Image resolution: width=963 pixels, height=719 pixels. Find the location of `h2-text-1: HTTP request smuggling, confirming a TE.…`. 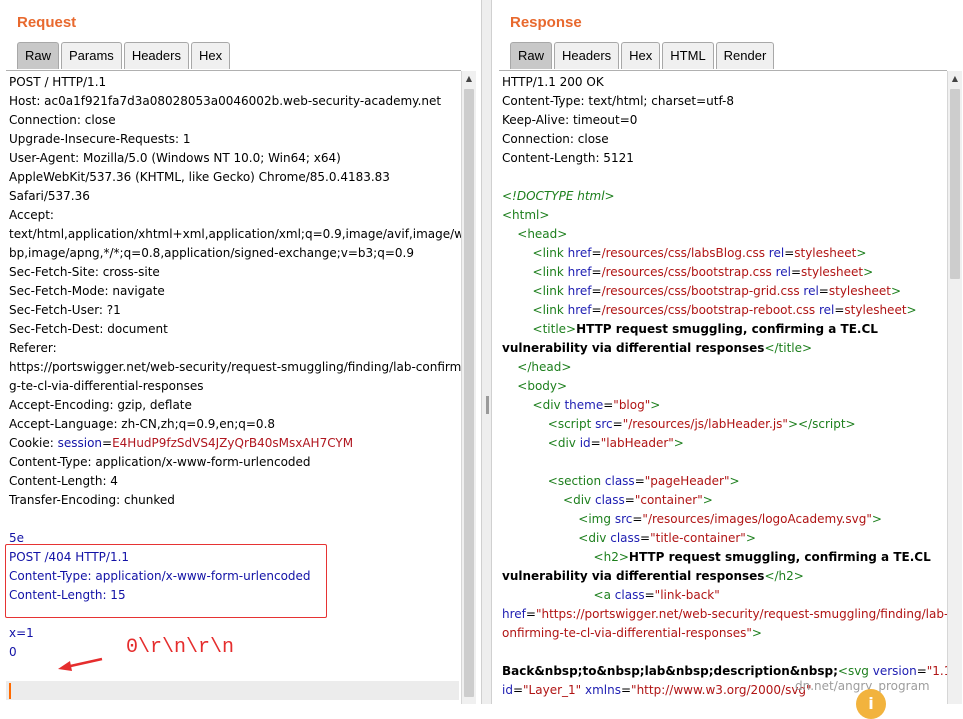

h2-text-1: HTTP request smuggling, confirming a TE.… is located at coordinates (779, 557).